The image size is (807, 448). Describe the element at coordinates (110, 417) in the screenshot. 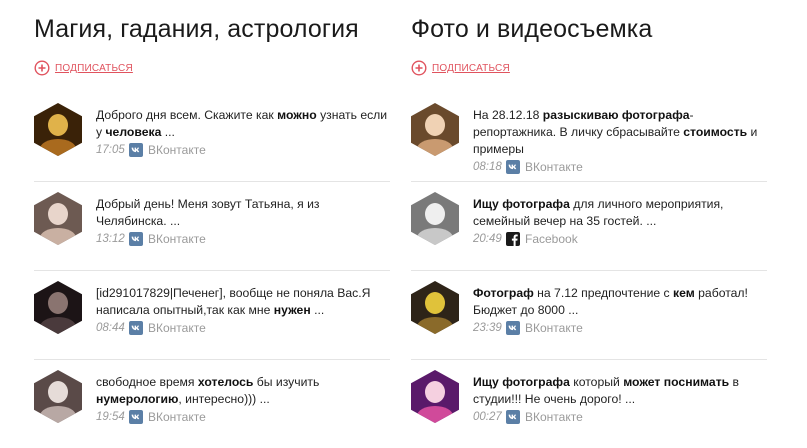

I see `post-time: 19:54` at that location.